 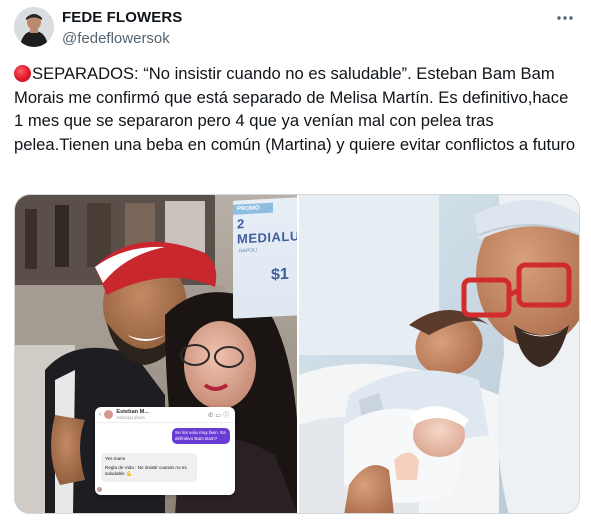 What do you see at coordinates (122, 17) in the screenshot?
I see `author-display-name: FEDE FLOWERS` at bounding box center [122, 17].